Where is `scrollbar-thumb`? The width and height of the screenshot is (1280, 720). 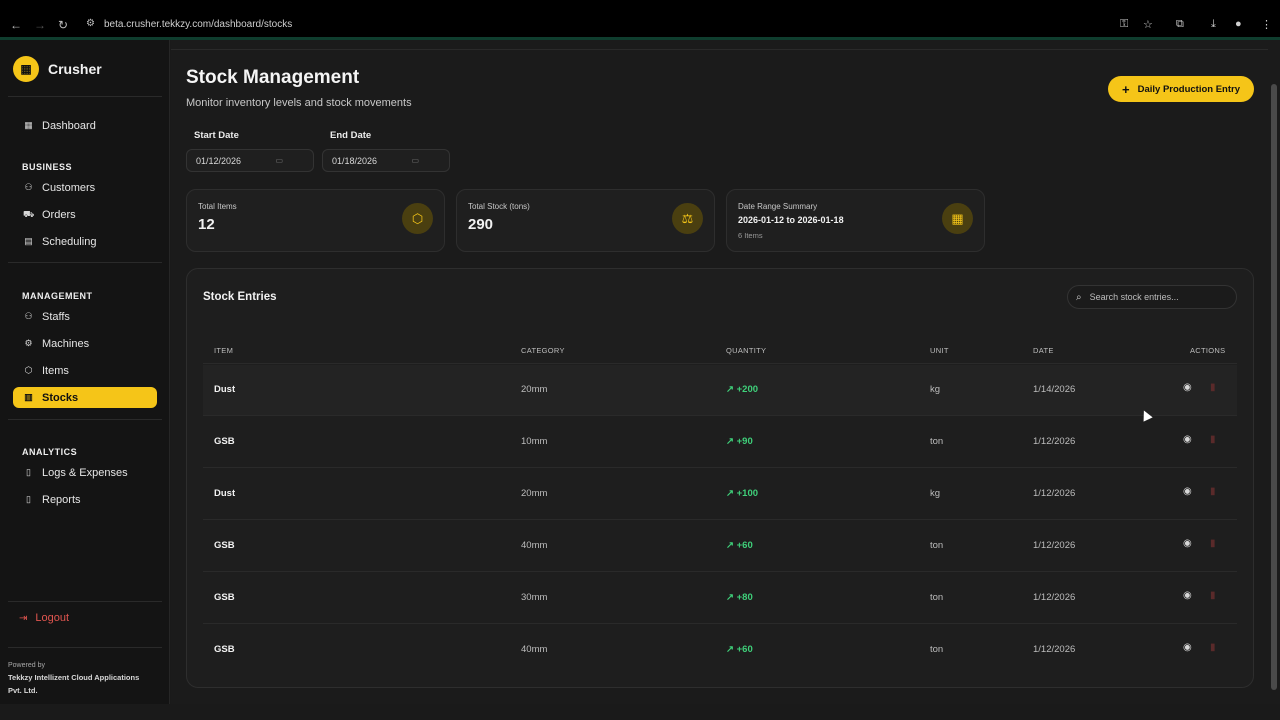 scrollbar-thumb is located at coordinates (1274, 387).